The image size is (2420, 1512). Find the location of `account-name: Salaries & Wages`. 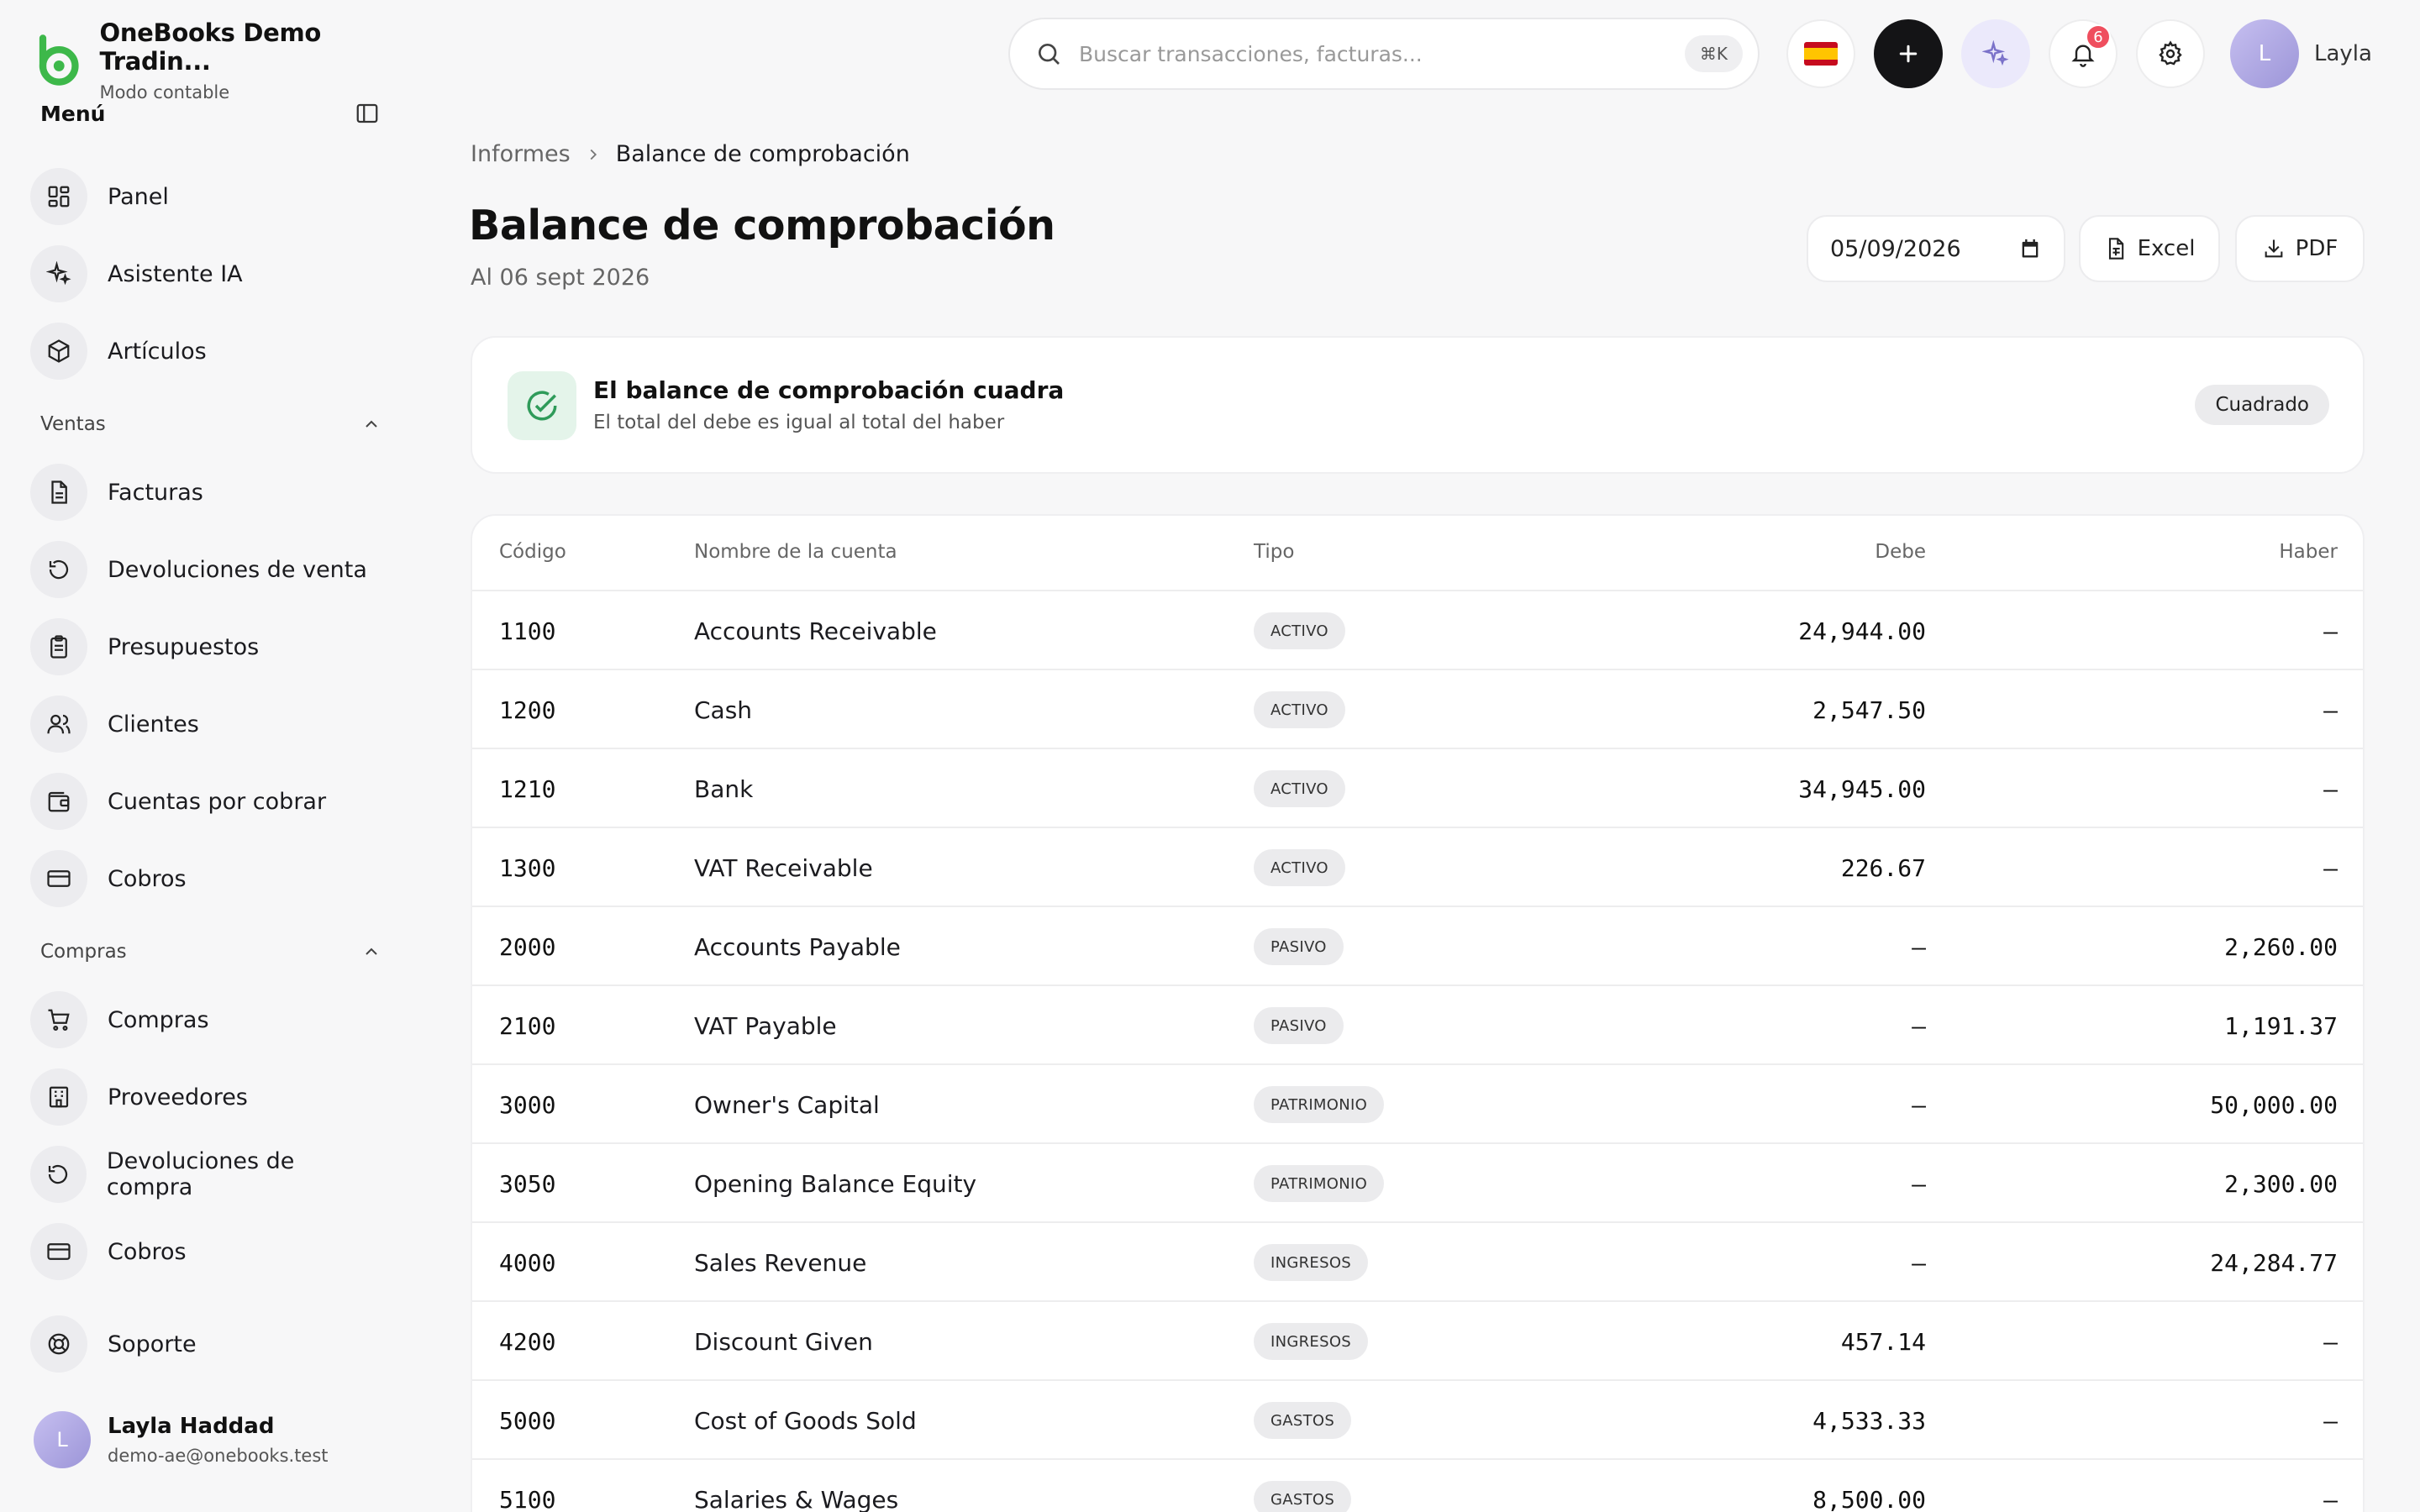

account-name: Salaries & Wages is located at coordinates (796, 1498).